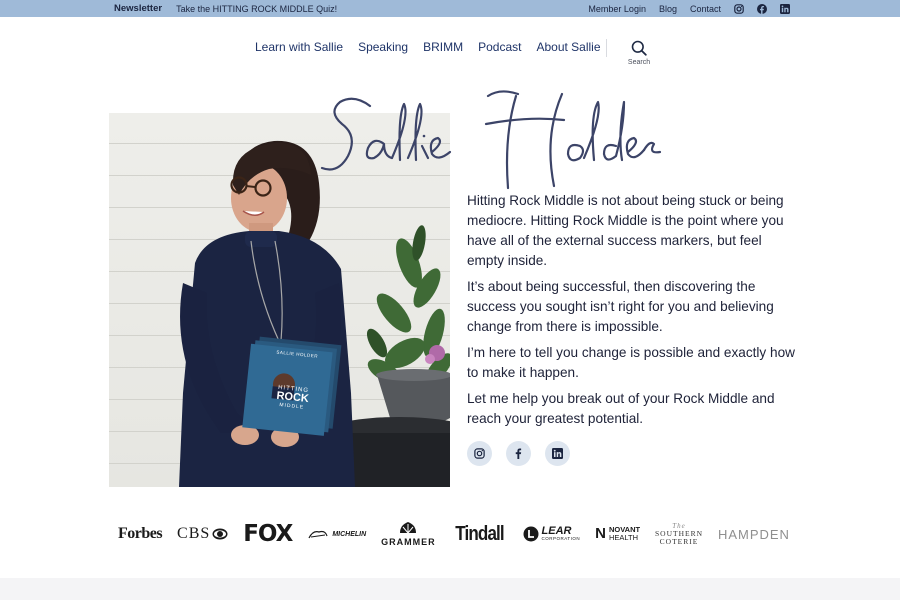  Describe the element at coordinates (479, 533) in the screenshot. I see `tindall-logo: Tindall` at that location.